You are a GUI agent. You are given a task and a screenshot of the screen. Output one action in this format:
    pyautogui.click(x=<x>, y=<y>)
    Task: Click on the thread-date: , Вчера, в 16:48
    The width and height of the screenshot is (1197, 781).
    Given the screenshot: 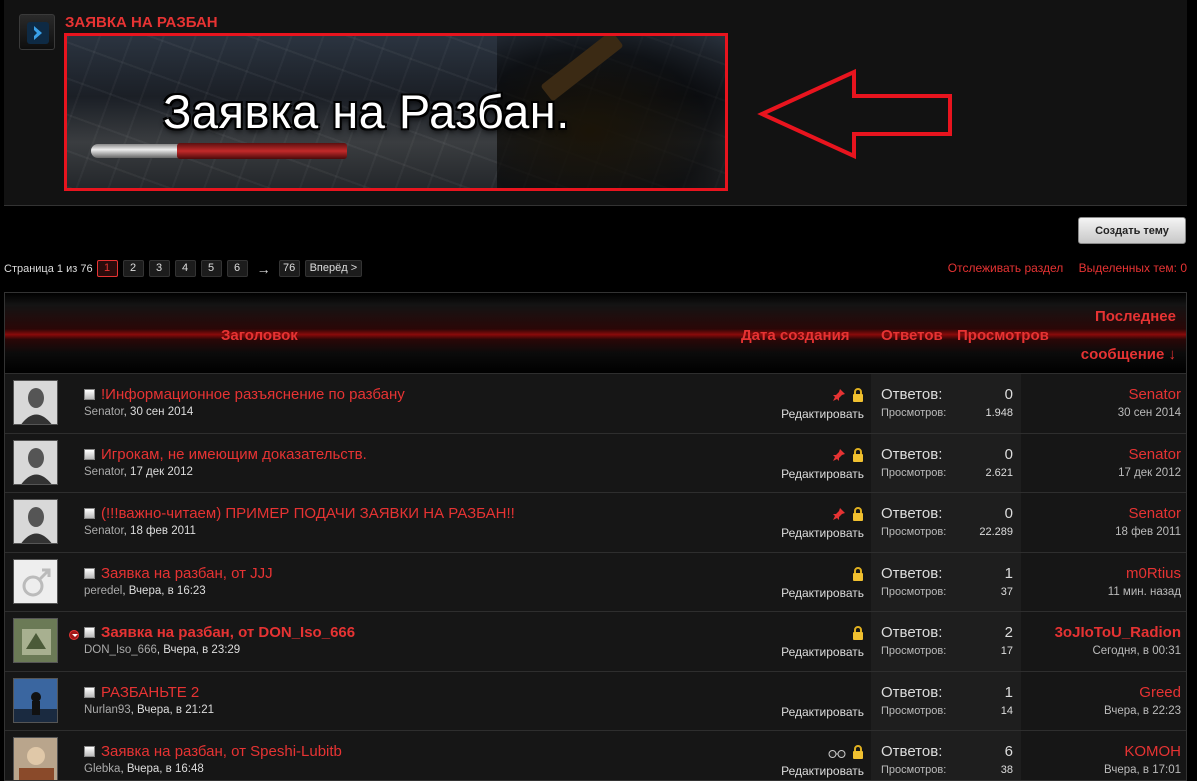 What is the action you would take?
    pyautogui.click(x=162, y=769)
    